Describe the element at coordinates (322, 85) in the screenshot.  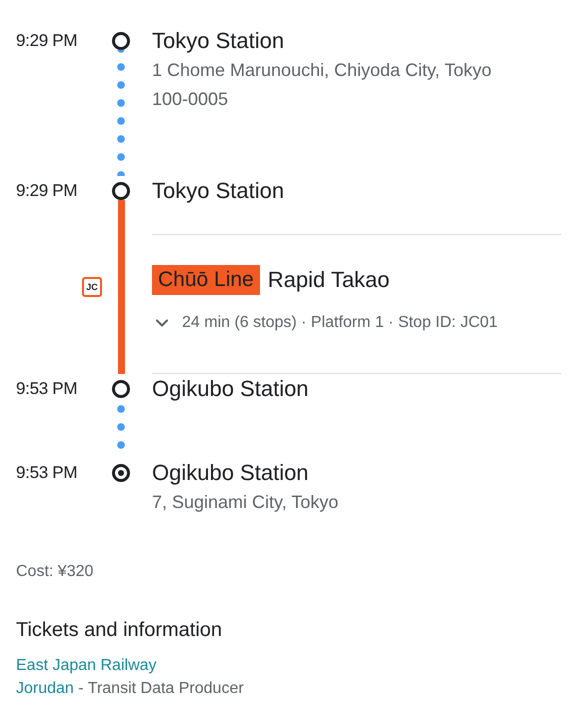
I see `station-address: 1 Chome Marunouchi, Chiyoda City, Tokyo 100-0005` at that location.